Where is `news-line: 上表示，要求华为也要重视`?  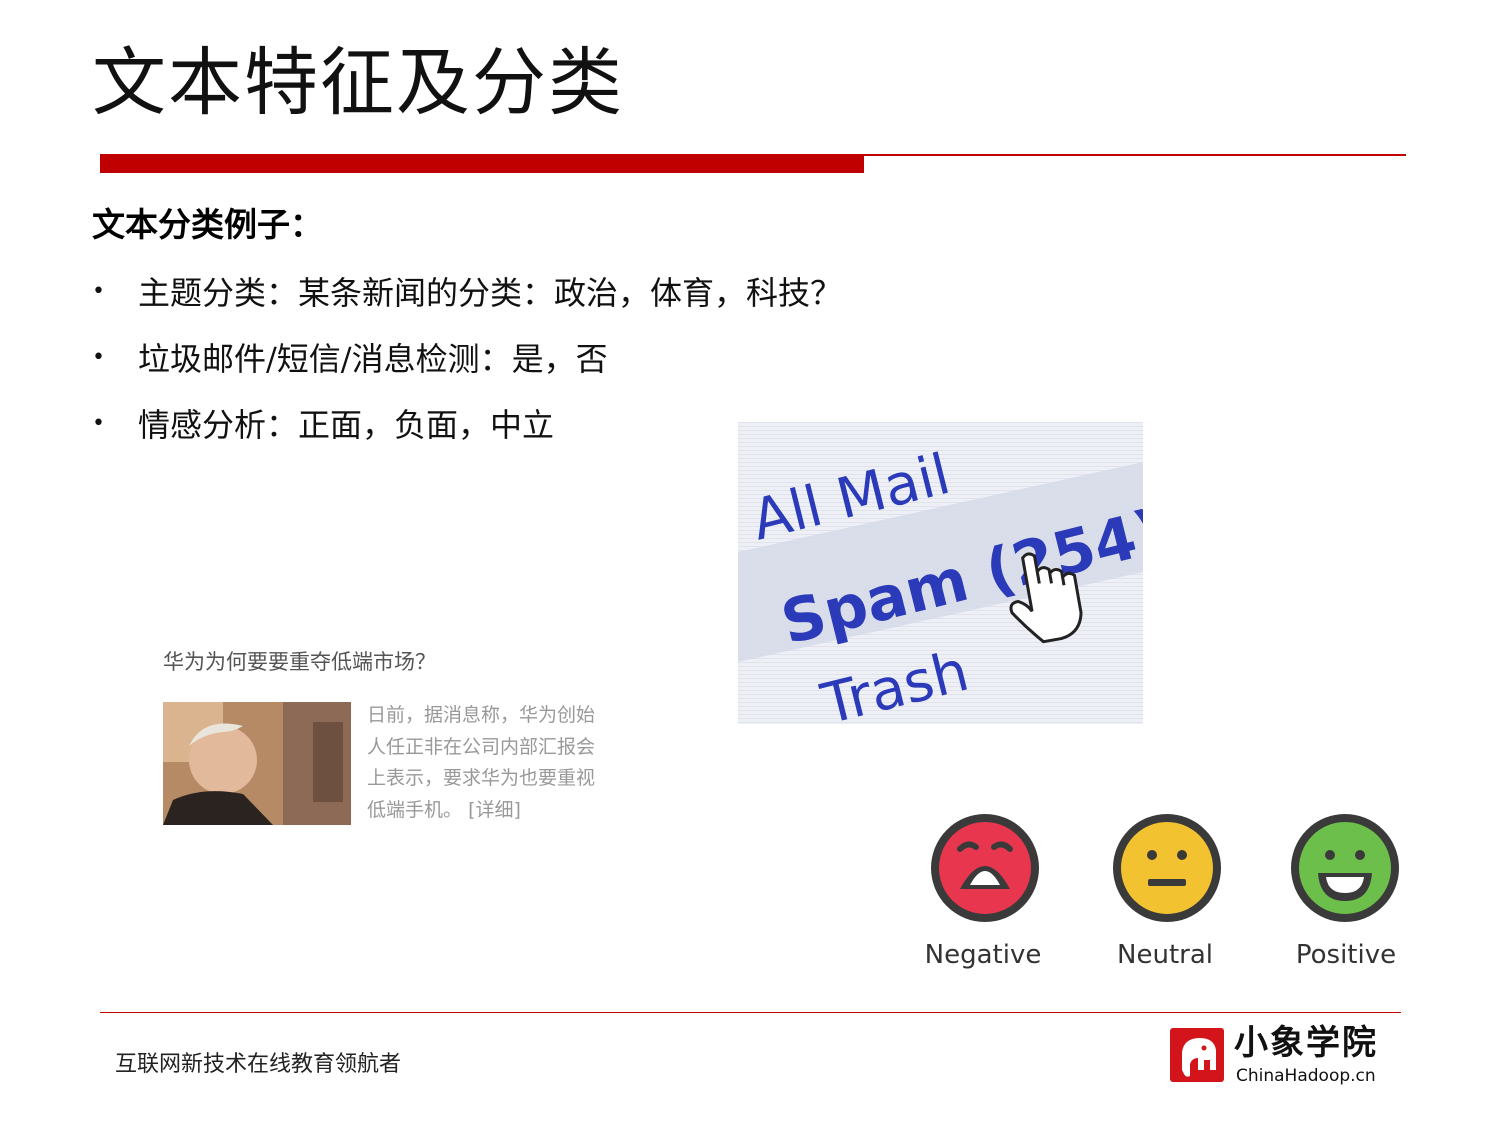
news-line: 上表示，要求华为也要重视 is located at coordinates (481, 778).